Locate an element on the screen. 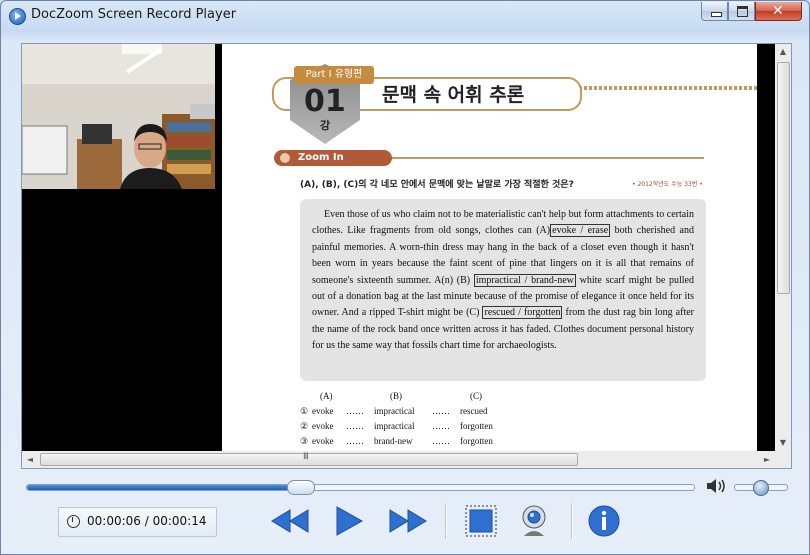  play-button is located at coordinates (349, 521).